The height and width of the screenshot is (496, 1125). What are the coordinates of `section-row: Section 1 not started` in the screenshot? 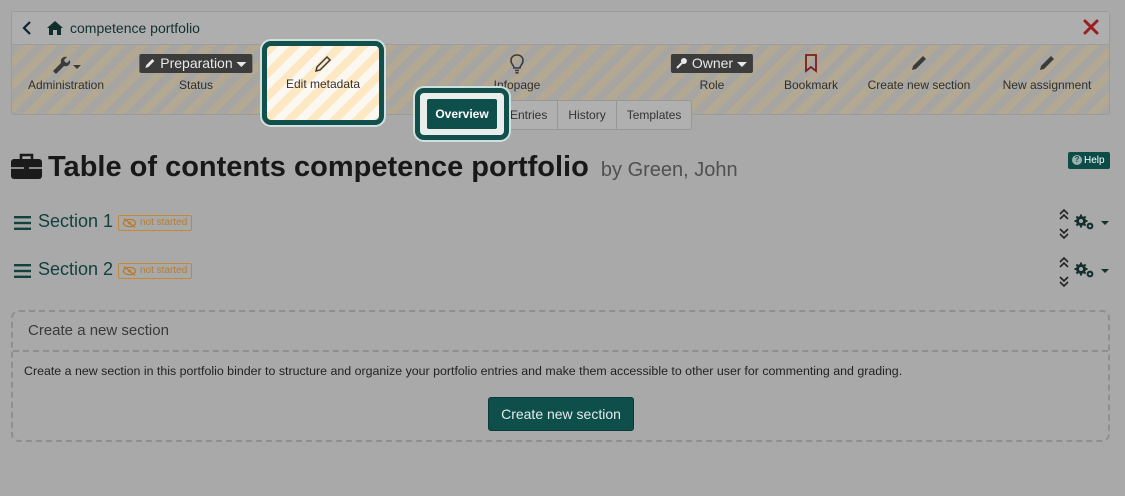 It's located at (164, 224).